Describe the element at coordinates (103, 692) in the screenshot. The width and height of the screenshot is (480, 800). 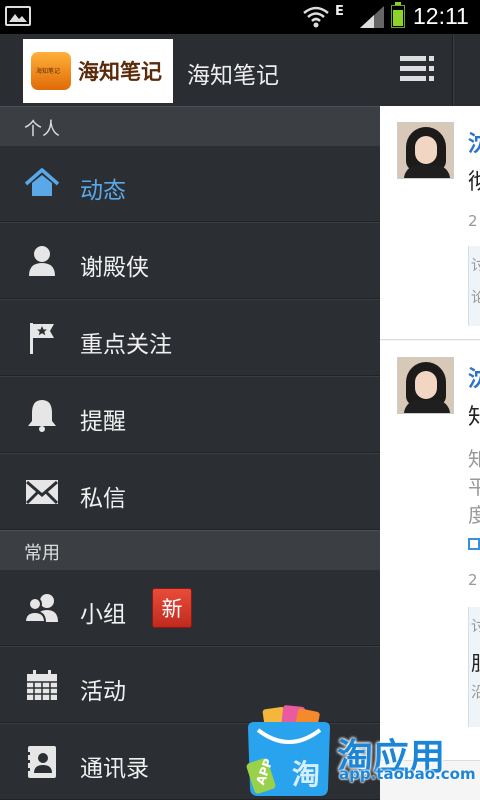
I see `menu-item-label: 活动` at that location.